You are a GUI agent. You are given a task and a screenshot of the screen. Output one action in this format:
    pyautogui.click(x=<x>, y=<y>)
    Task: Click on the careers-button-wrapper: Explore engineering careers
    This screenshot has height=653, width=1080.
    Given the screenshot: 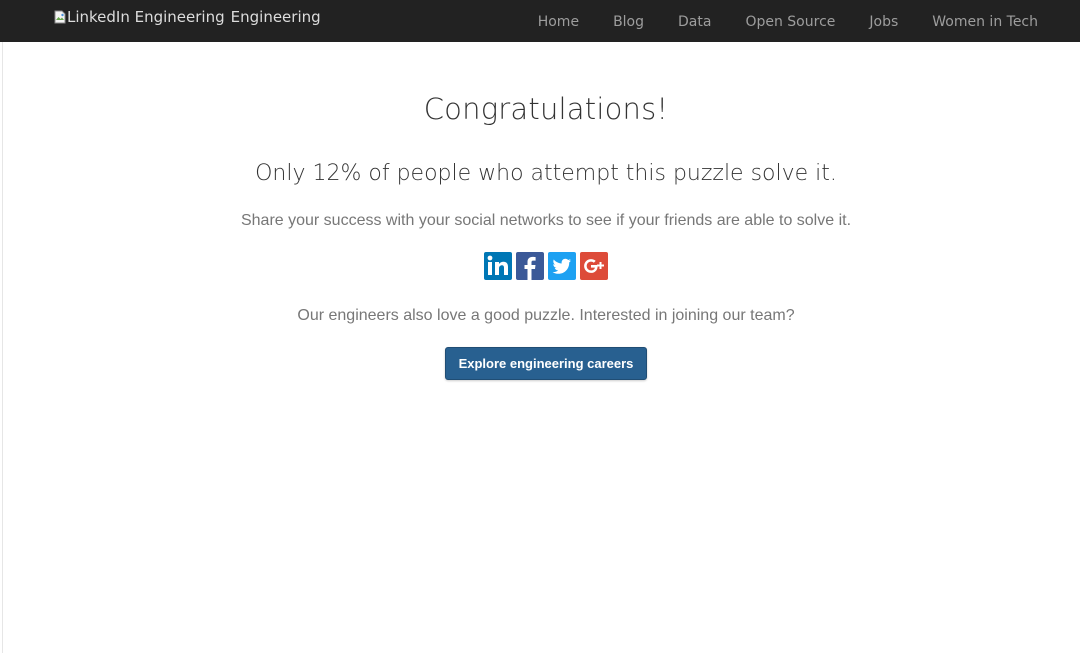 What is the action you would take?
    pyautogui.click(x=540, y=363)
    